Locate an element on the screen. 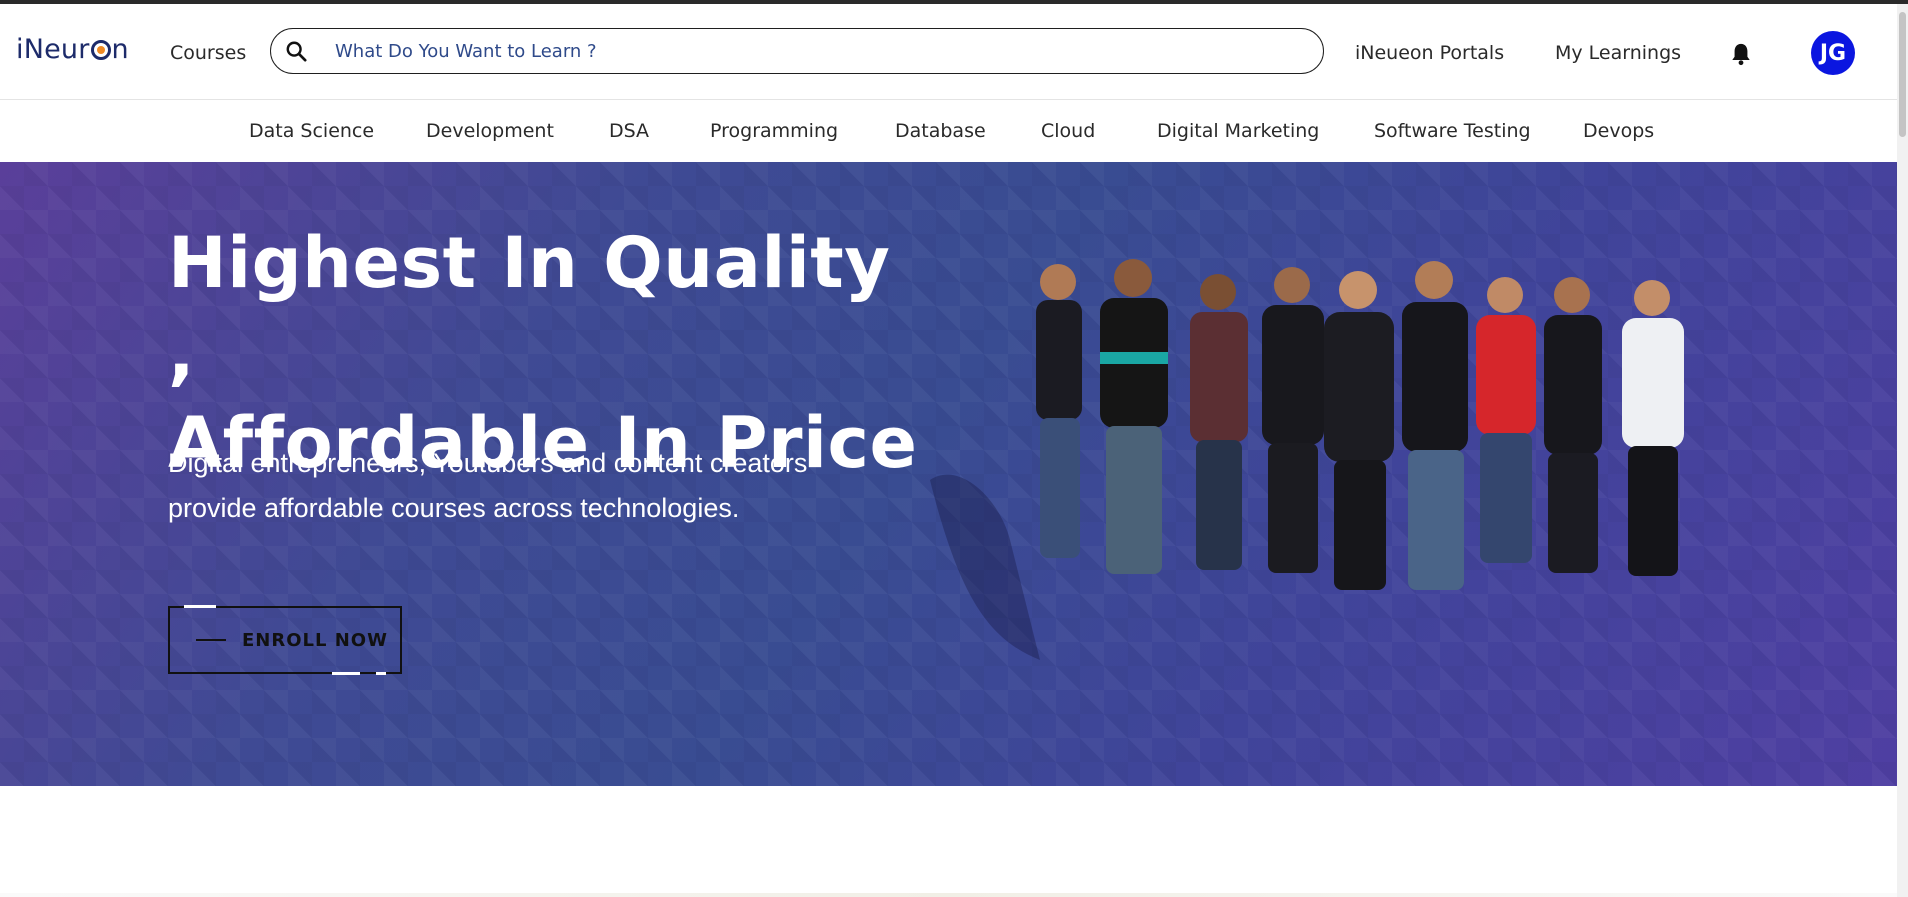 This screenshot has width=1908, height=897. team-shadow is located at coordinates (985, 567).